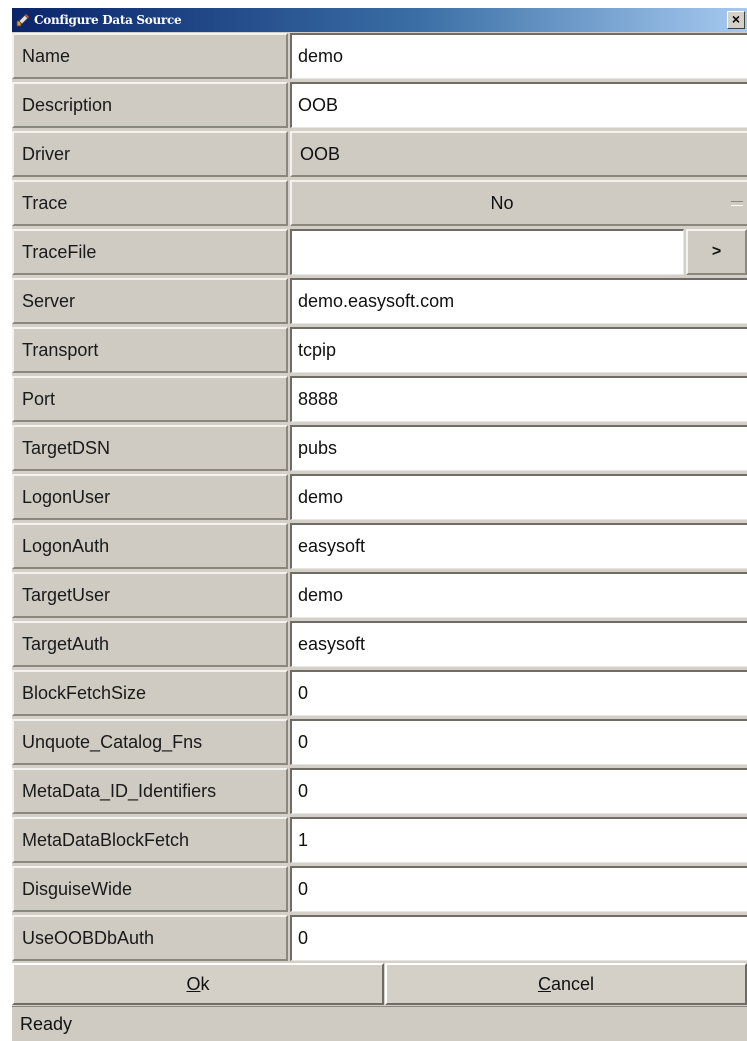 The height and width of the screenshot is (1041, 747). I want to click on field-label-metadatablockfetch: MetaDataBlockFetch, so click(150, 840).